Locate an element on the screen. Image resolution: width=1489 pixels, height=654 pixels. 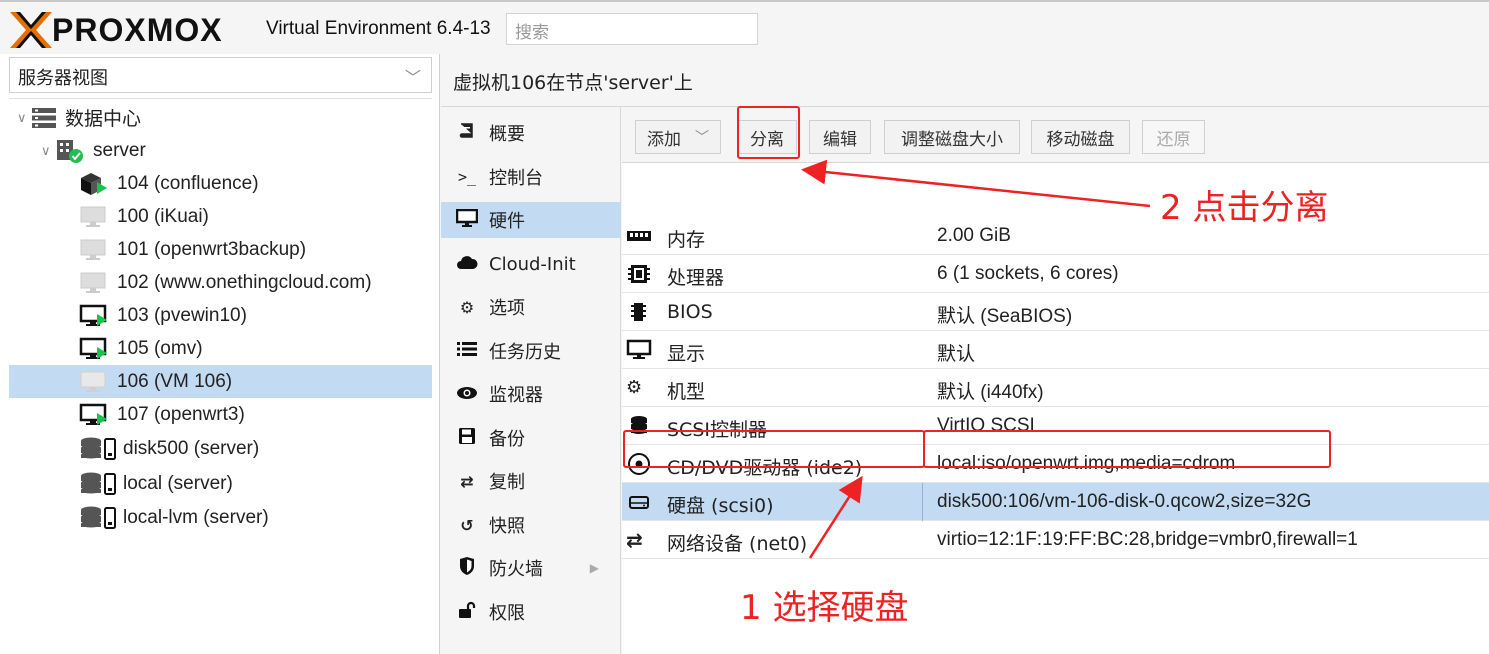
annotation-step-2: 2 点击分离 is located at coordinates (1244, 208).